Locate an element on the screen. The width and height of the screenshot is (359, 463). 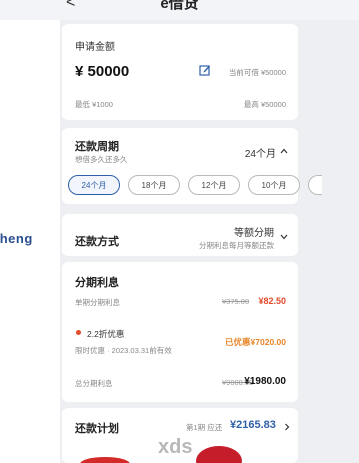
per-period-interest-discounted: ¥82.50 is located at coordinates (272, 301).